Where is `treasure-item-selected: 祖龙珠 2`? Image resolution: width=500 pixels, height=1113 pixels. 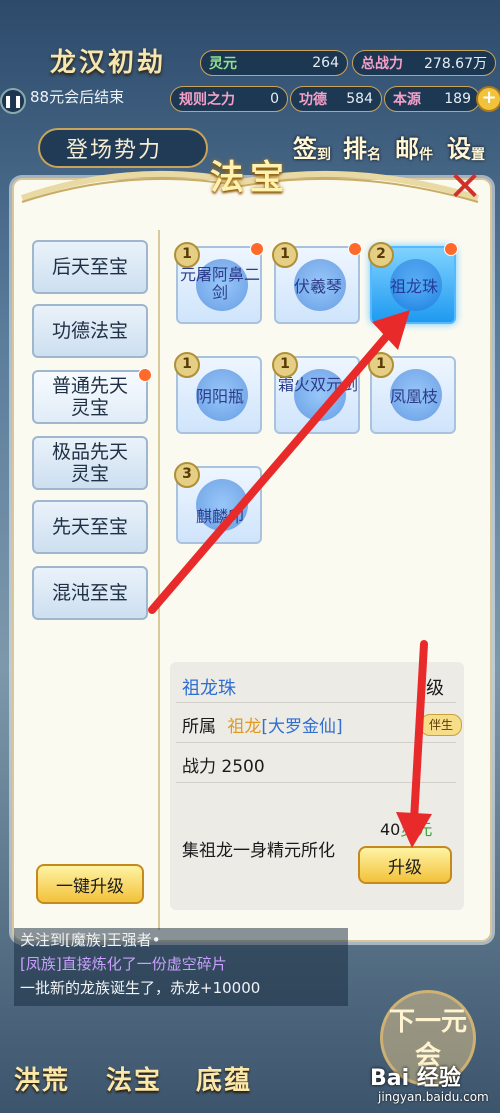
treasure-item-selected: 祖龙珠 2 is located at coordinates (413, 283).